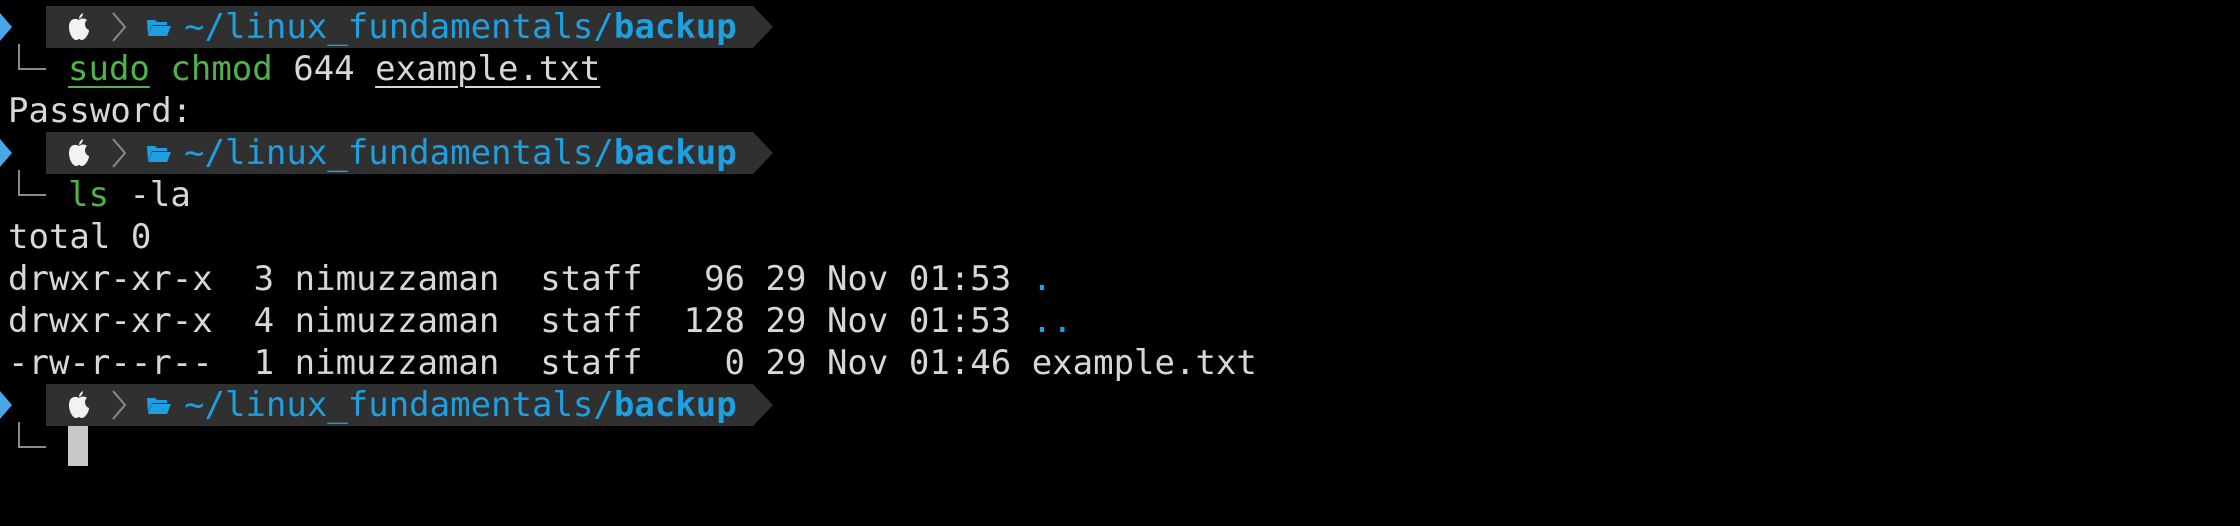 The height and width of the screenshot is (526, 2240). I want to click on file-name: .., so click(1052, 321).